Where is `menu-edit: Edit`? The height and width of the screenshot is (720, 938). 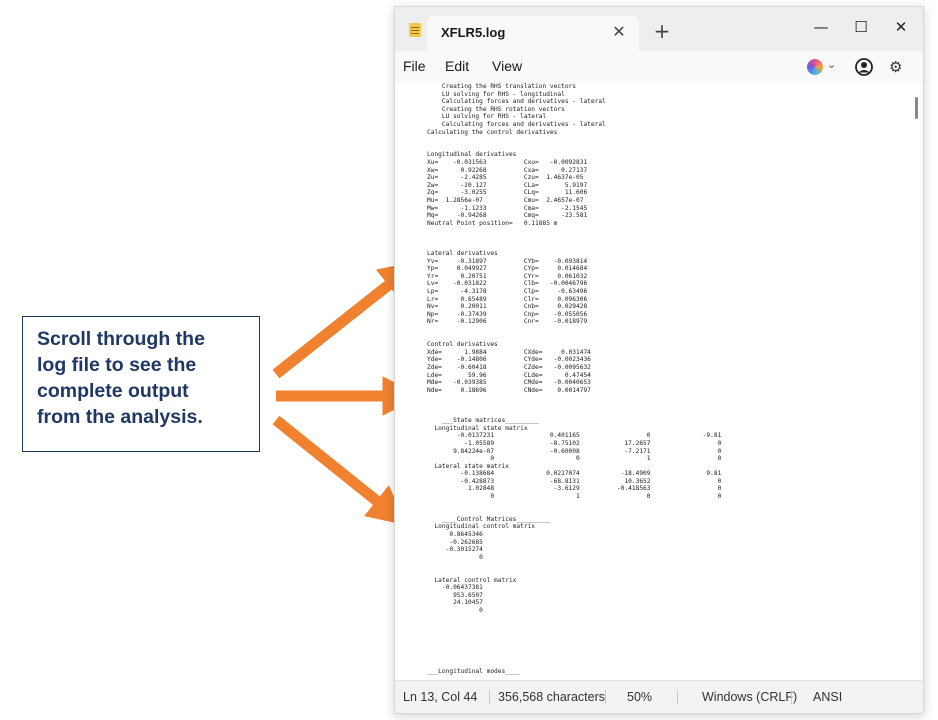
menu-edit: Edit is located at coordinates (457, 66).